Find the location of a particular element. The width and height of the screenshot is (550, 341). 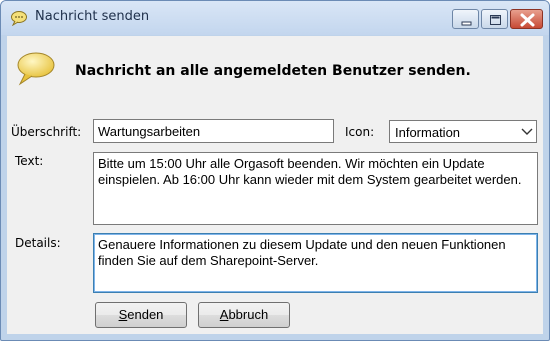

details-label: Details: is located at coordinates (38, 243).